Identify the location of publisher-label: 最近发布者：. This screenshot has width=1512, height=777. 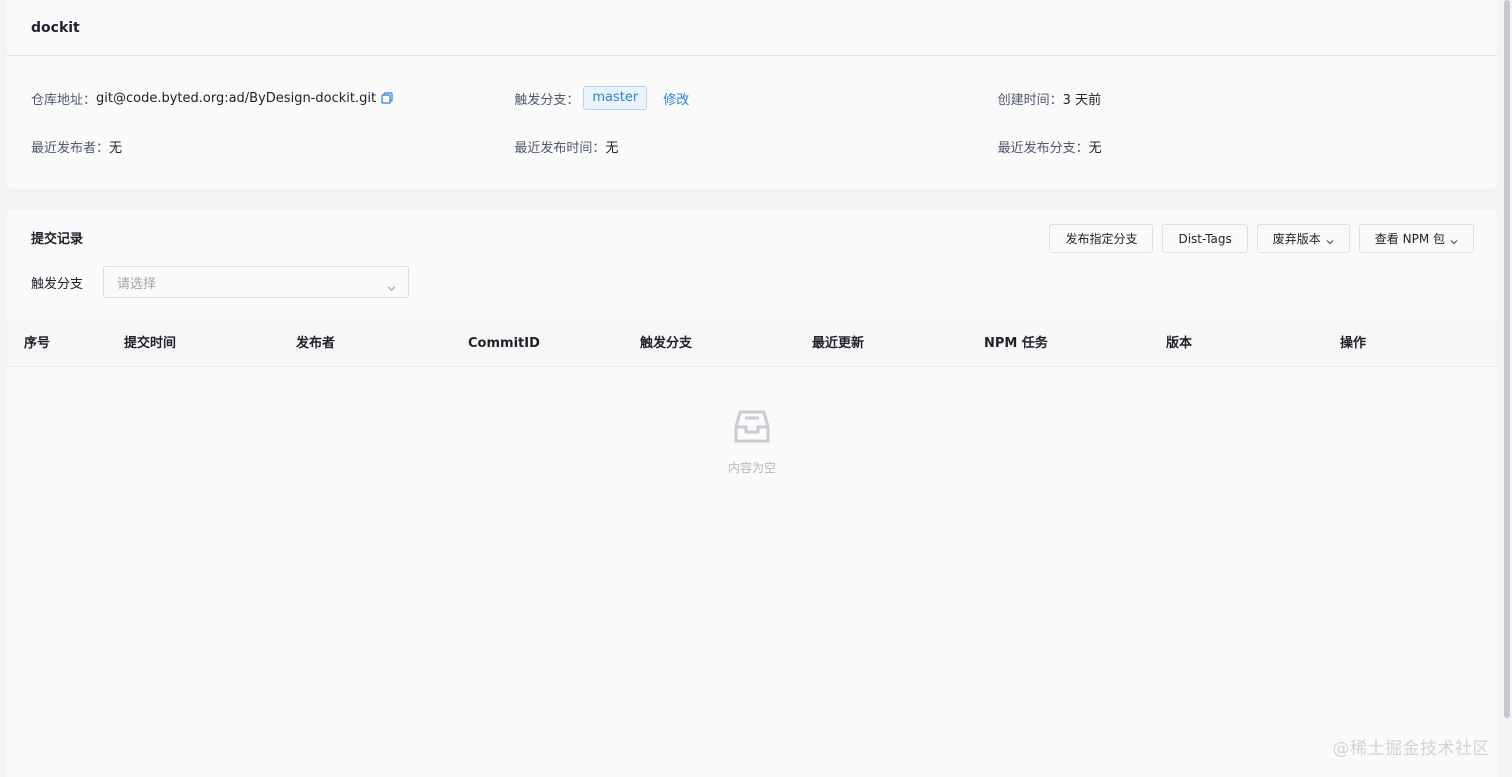
(70, 148).